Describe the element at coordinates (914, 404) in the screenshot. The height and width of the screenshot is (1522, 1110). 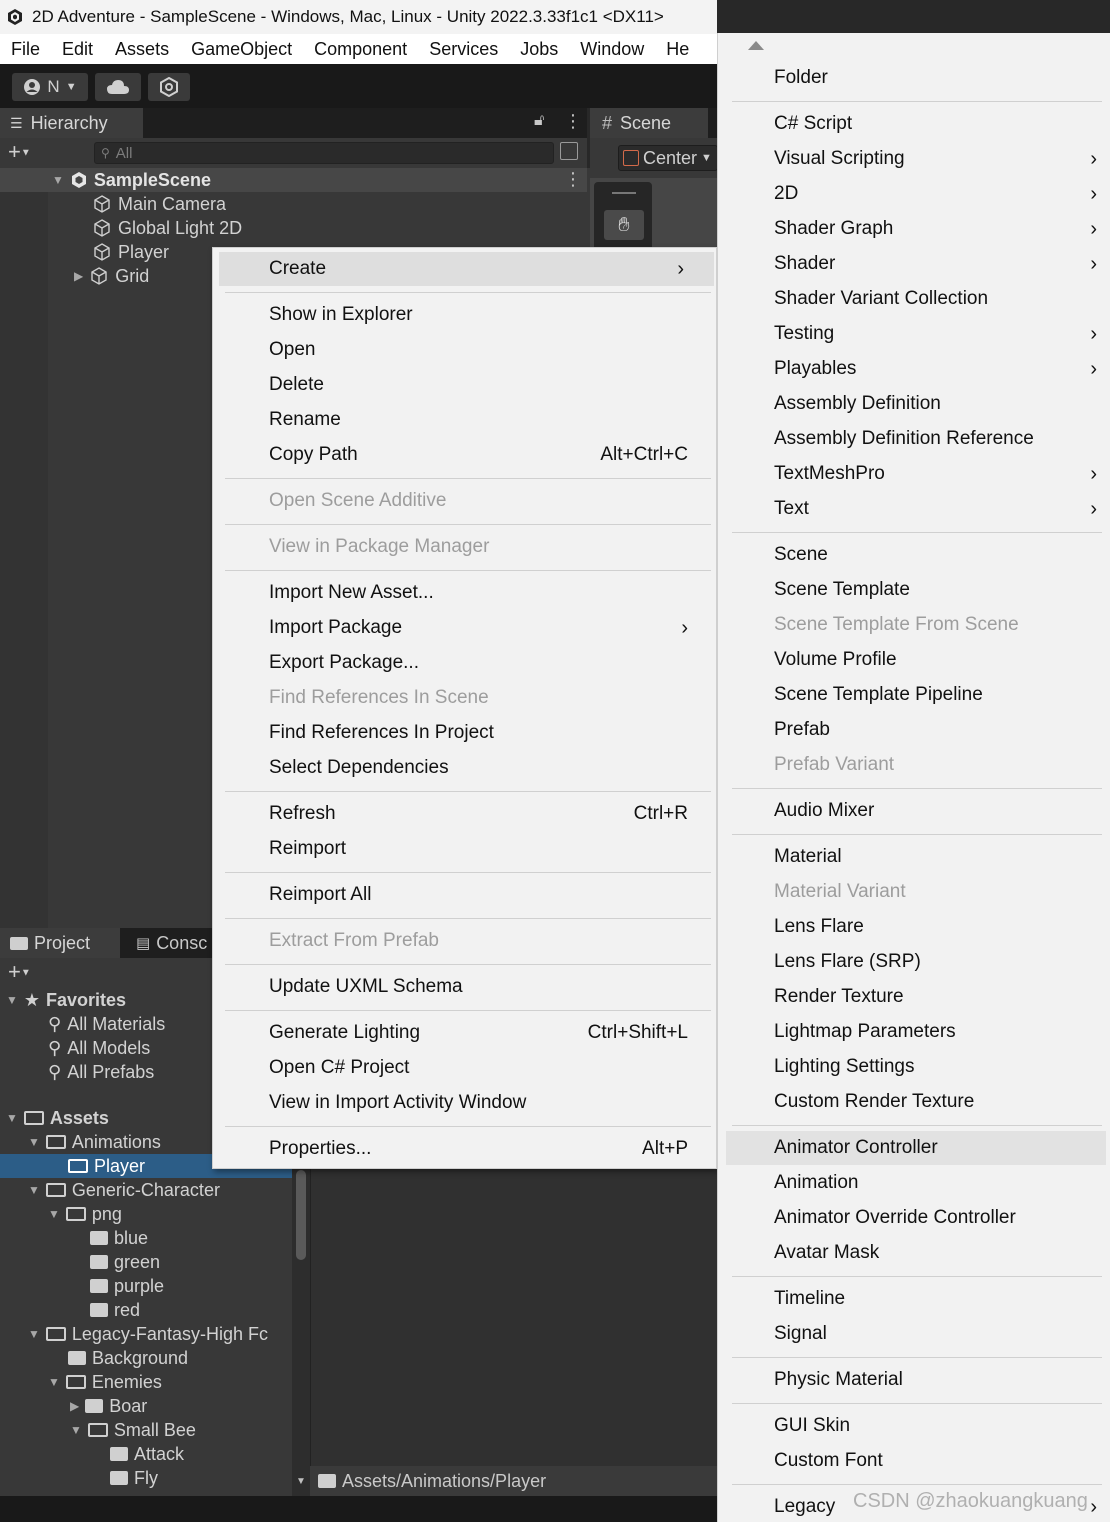
I see `submenu-item-assembly-definition: Assembly Definition` at that location.